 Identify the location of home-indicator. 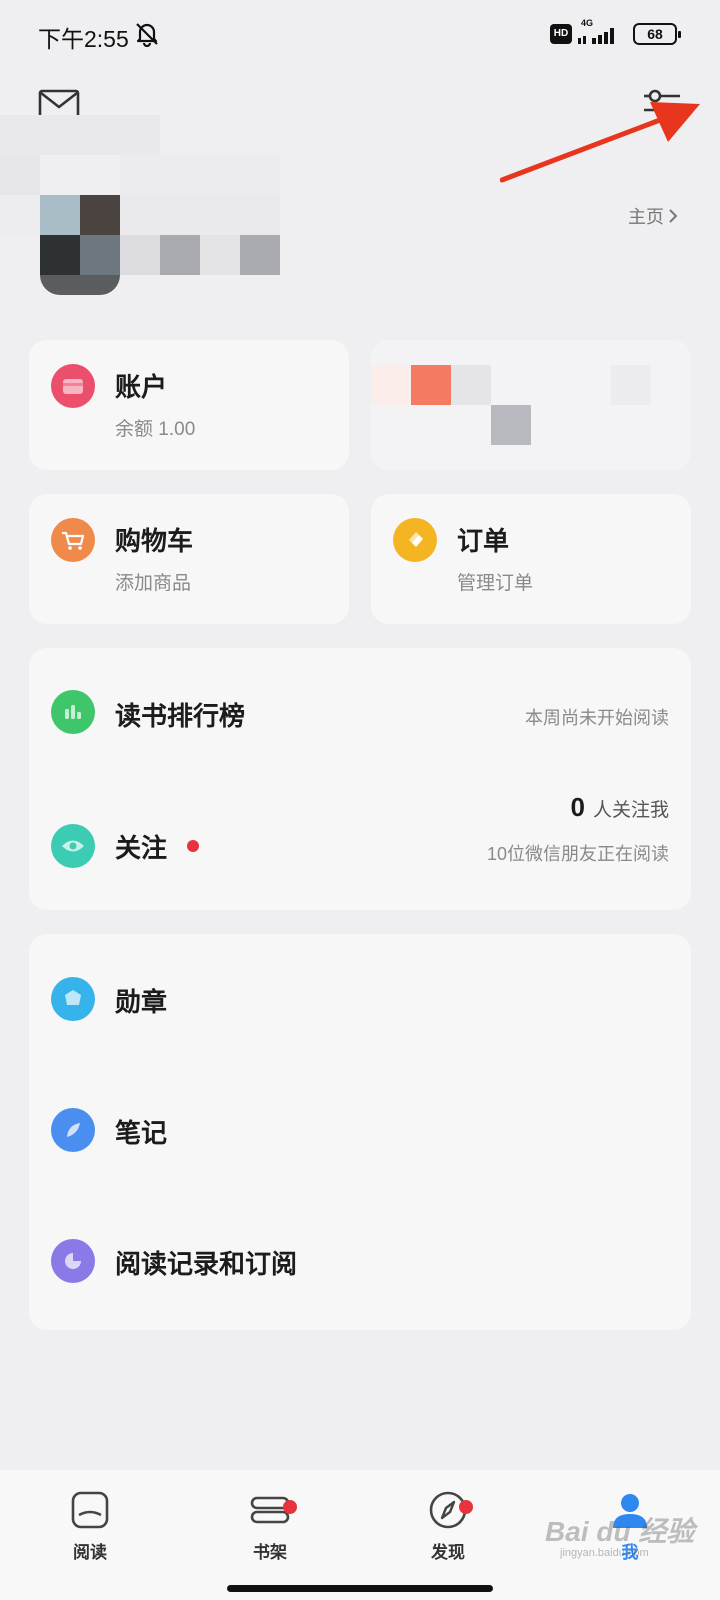
(360, 1588).